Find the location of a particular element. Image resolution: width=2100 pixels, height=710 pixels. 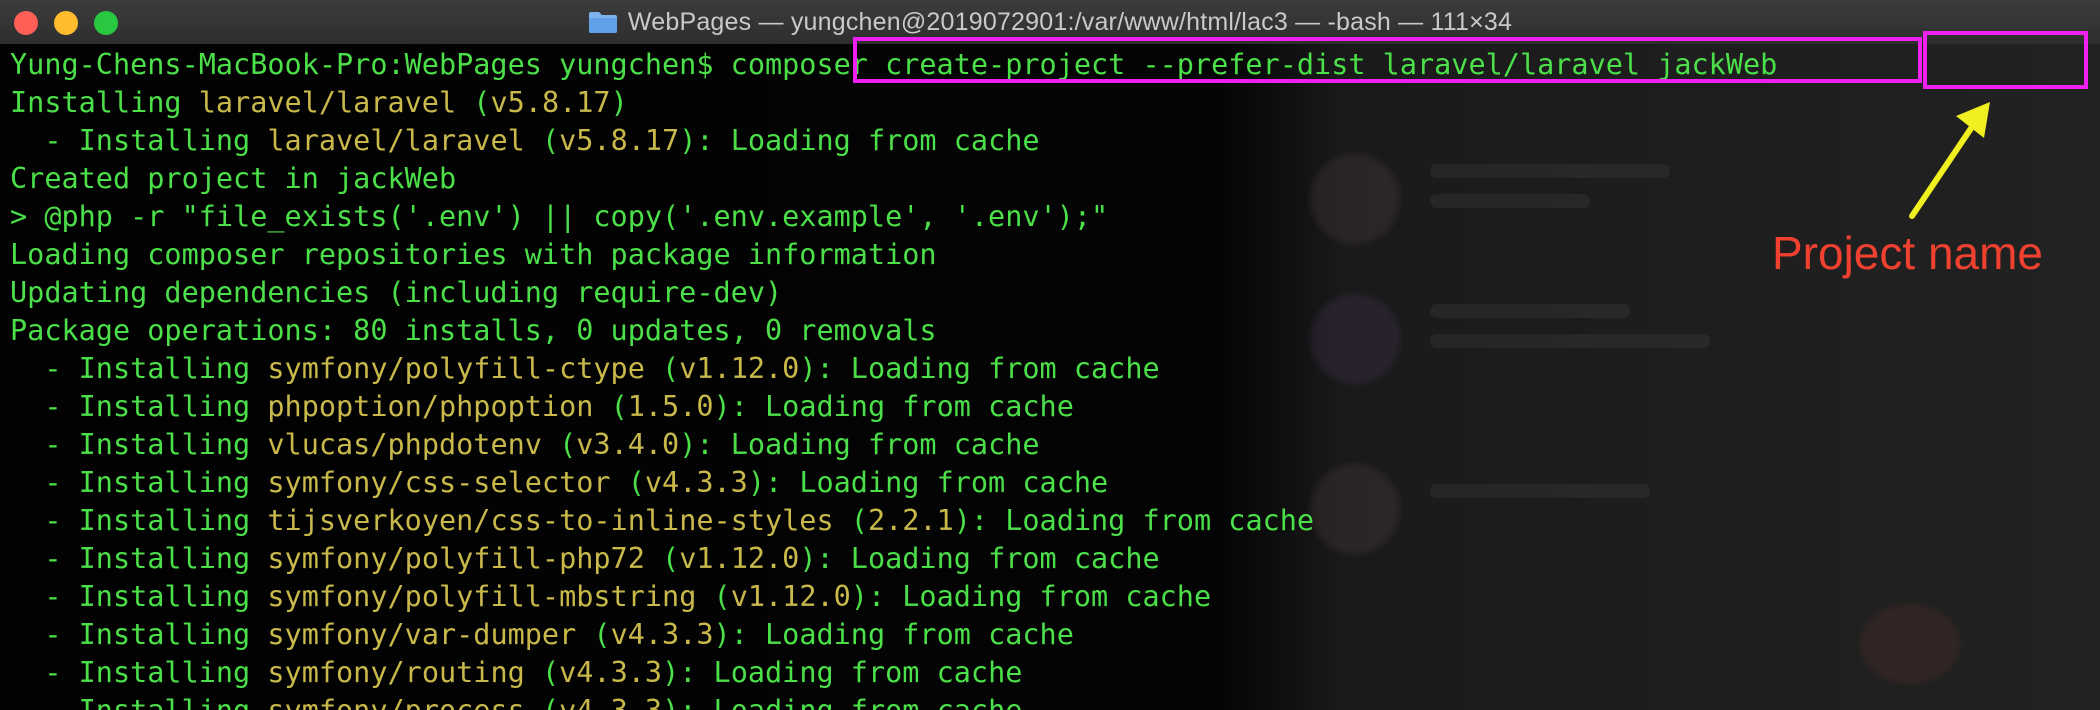

terminal-segment: 1.5.0 is located at coordinates (670, 406).